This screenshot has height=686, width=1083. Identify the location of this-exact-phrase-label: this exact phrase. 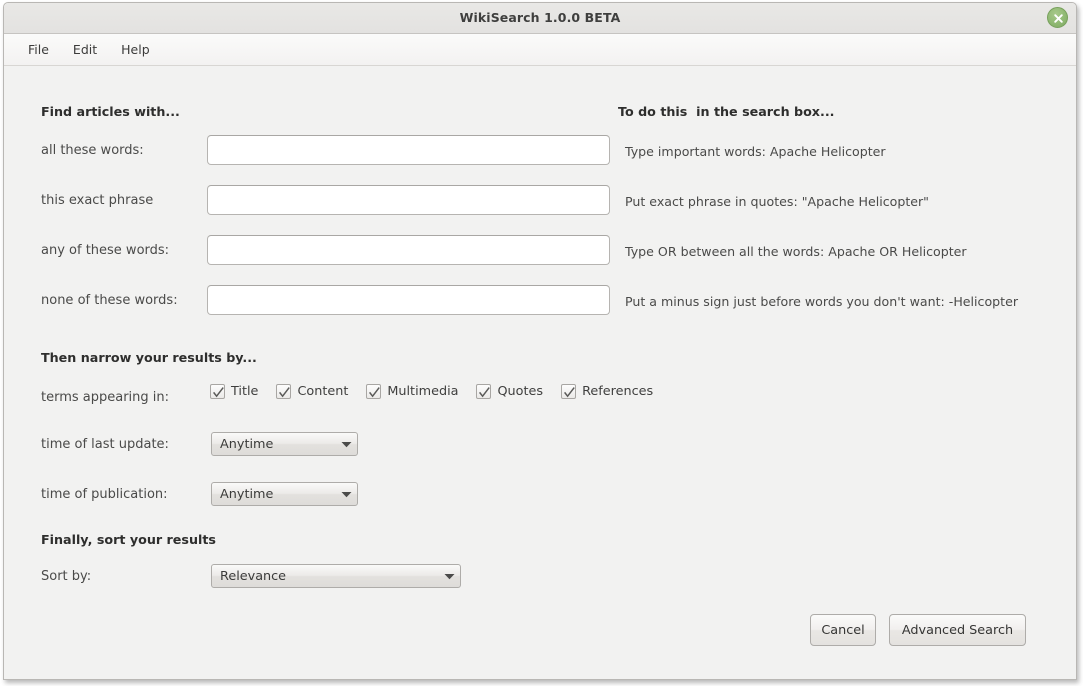
(97, 200).